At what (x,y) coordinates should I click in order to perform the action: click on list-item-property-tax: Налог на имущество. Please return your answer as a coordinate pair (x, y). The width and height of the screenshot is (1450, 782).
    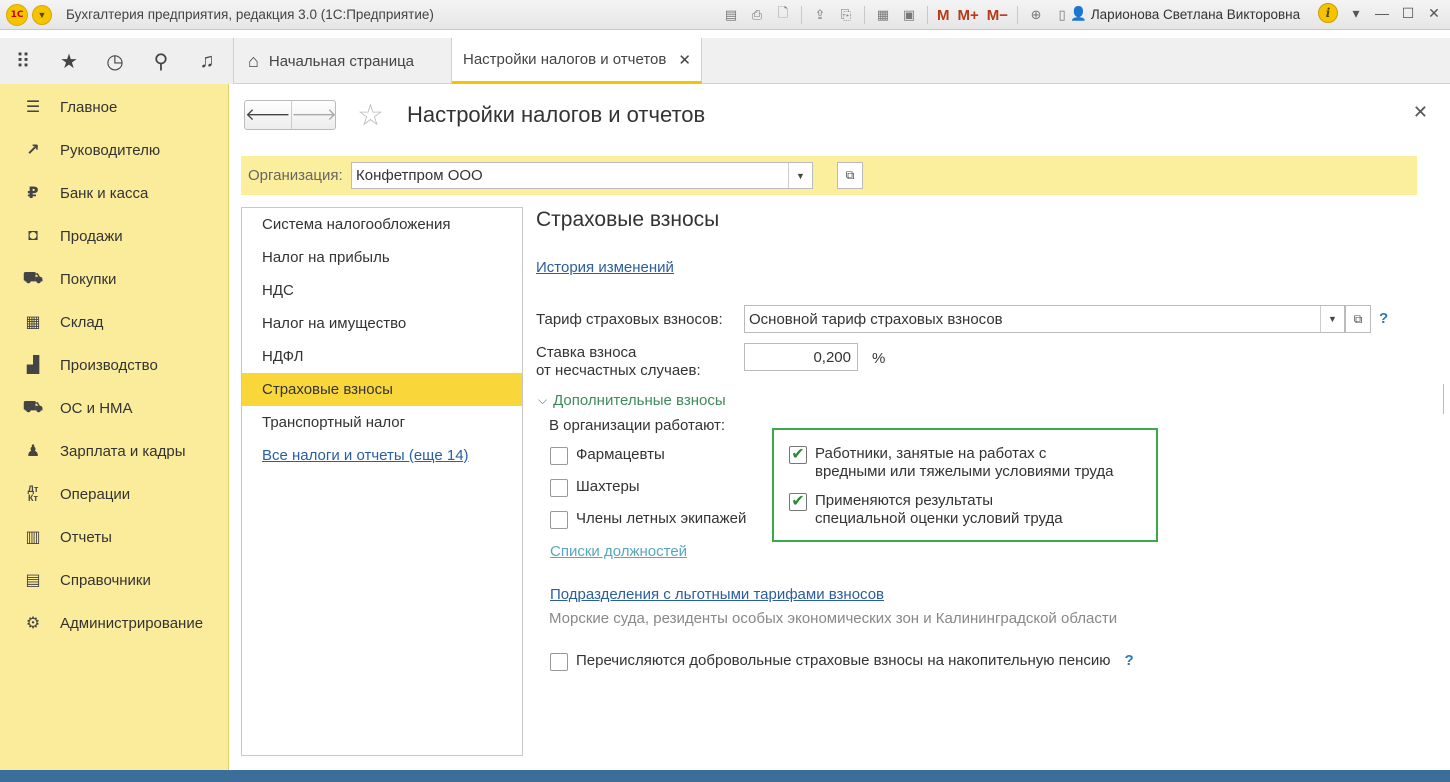
    Looking at the image, I should click on (382, 323).